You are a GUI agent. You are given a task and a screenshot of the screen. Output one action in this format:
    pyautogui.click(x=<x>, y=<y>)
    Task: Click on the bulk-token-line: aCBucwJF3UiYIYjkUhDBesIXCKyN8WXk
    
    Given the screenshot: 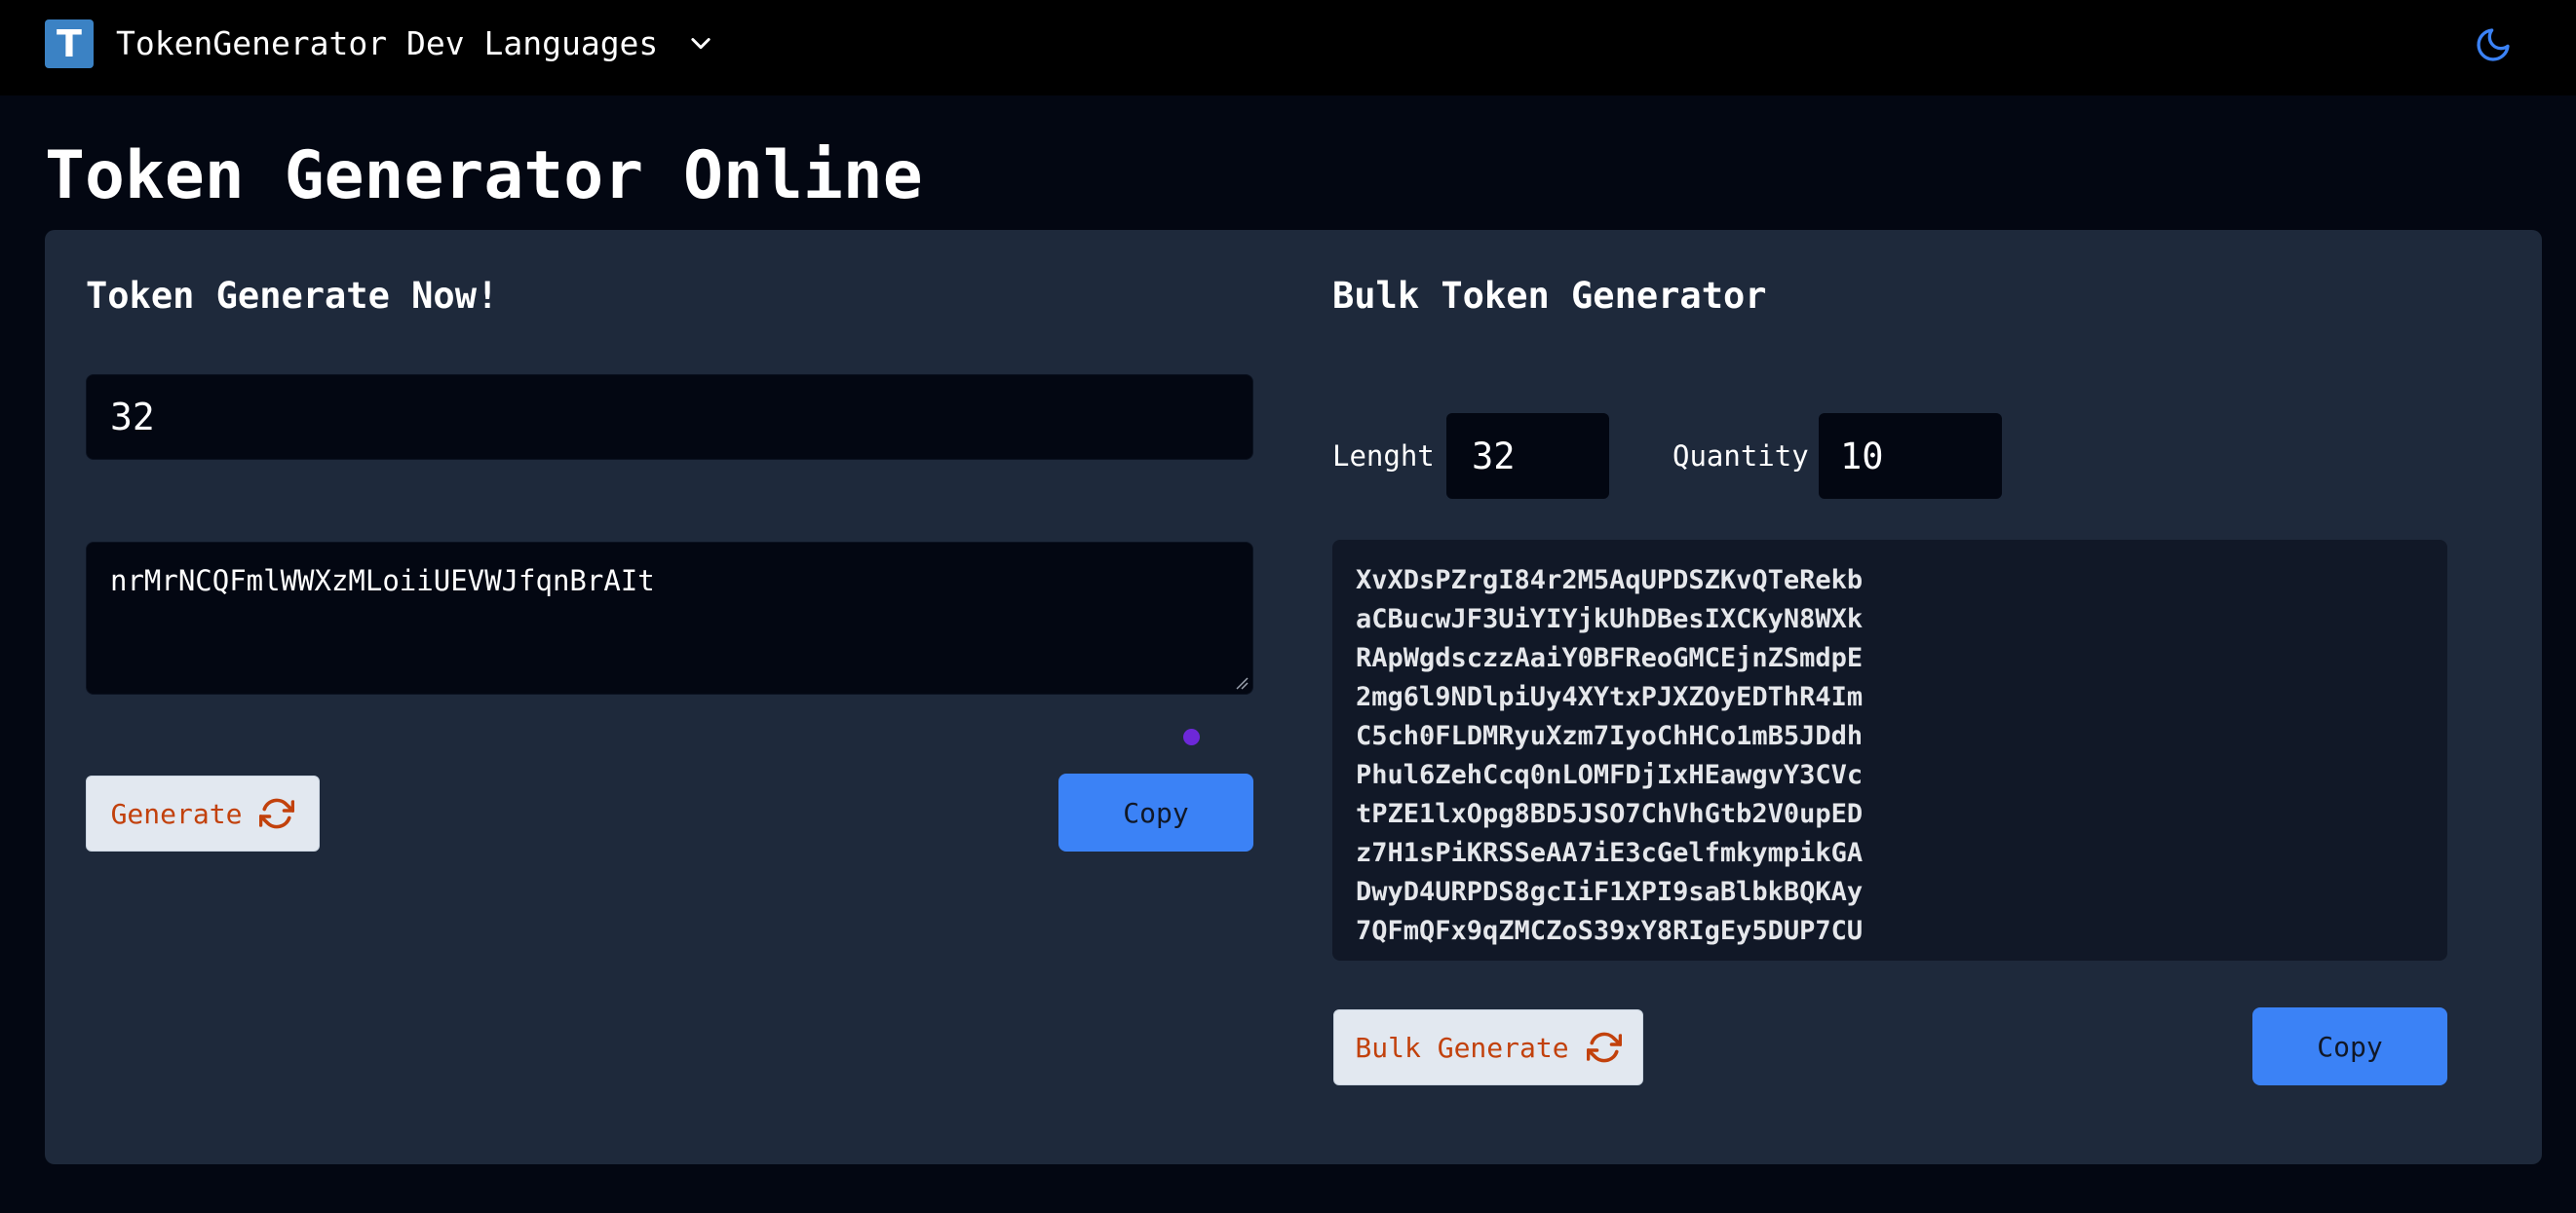 What is the action you would take?
    pyautogui.click(x=1610, y=619)
    